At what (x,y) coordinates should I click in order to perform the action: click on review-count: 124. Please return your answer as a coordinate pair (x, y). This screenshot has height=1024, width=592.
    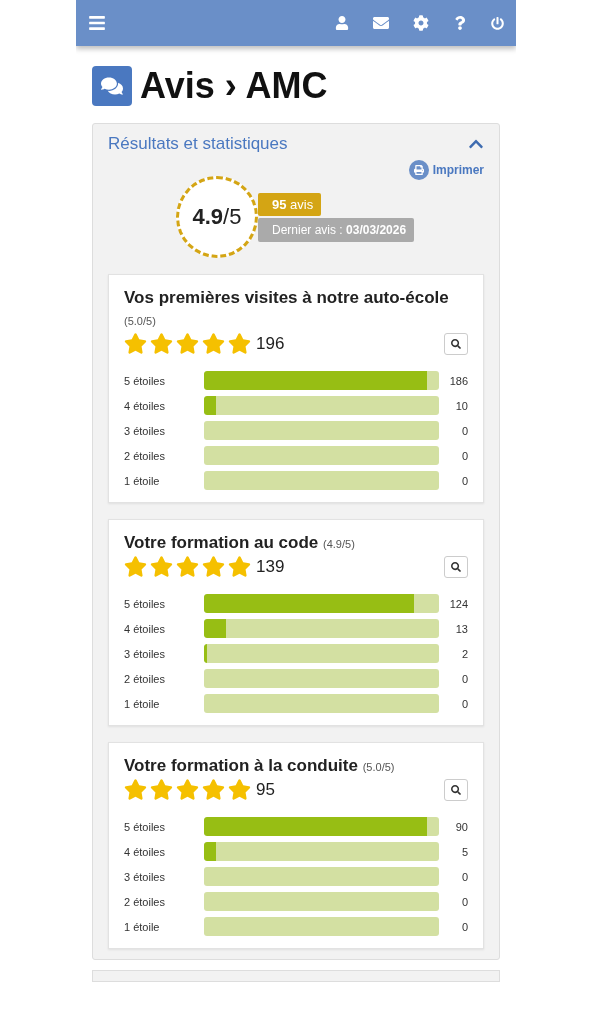
    Looking at the image, I should click on (458, 603).